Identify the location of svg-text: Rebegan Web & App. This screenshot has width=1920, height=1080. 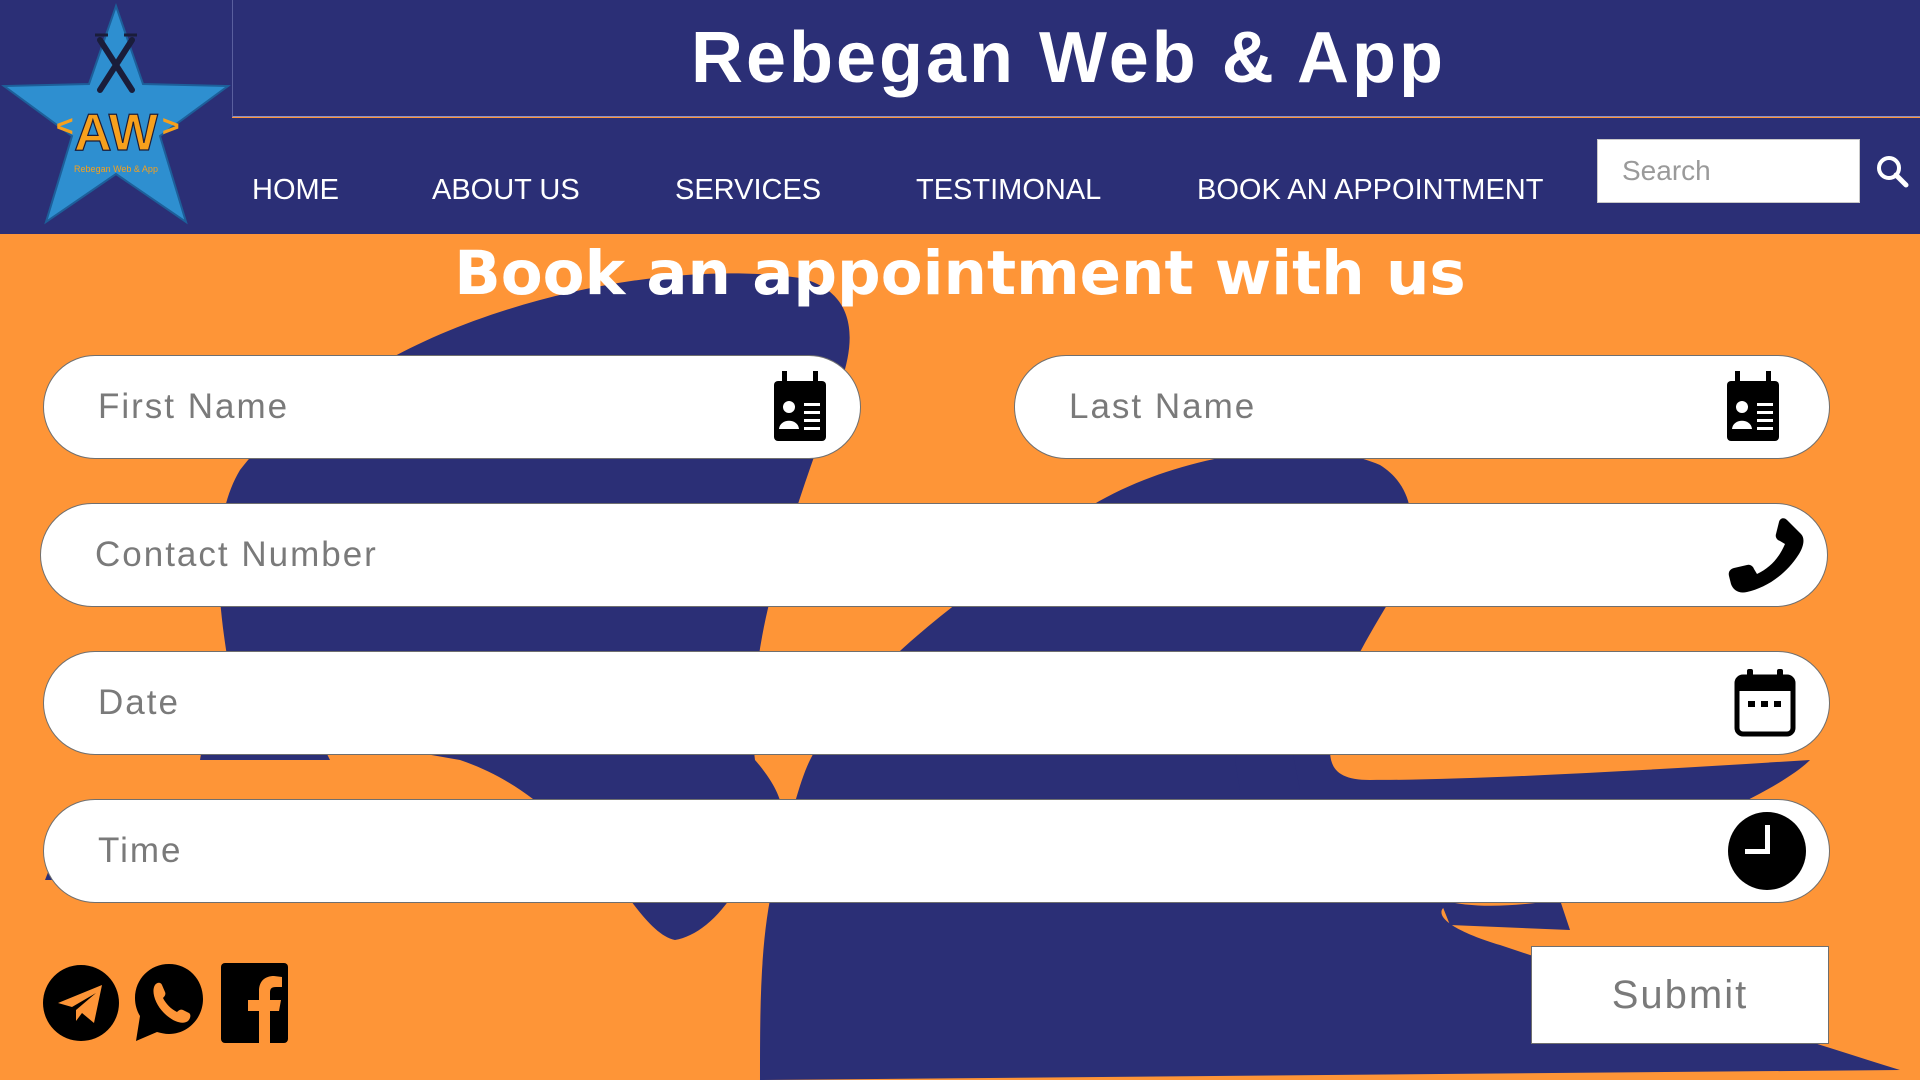
(116, 169).